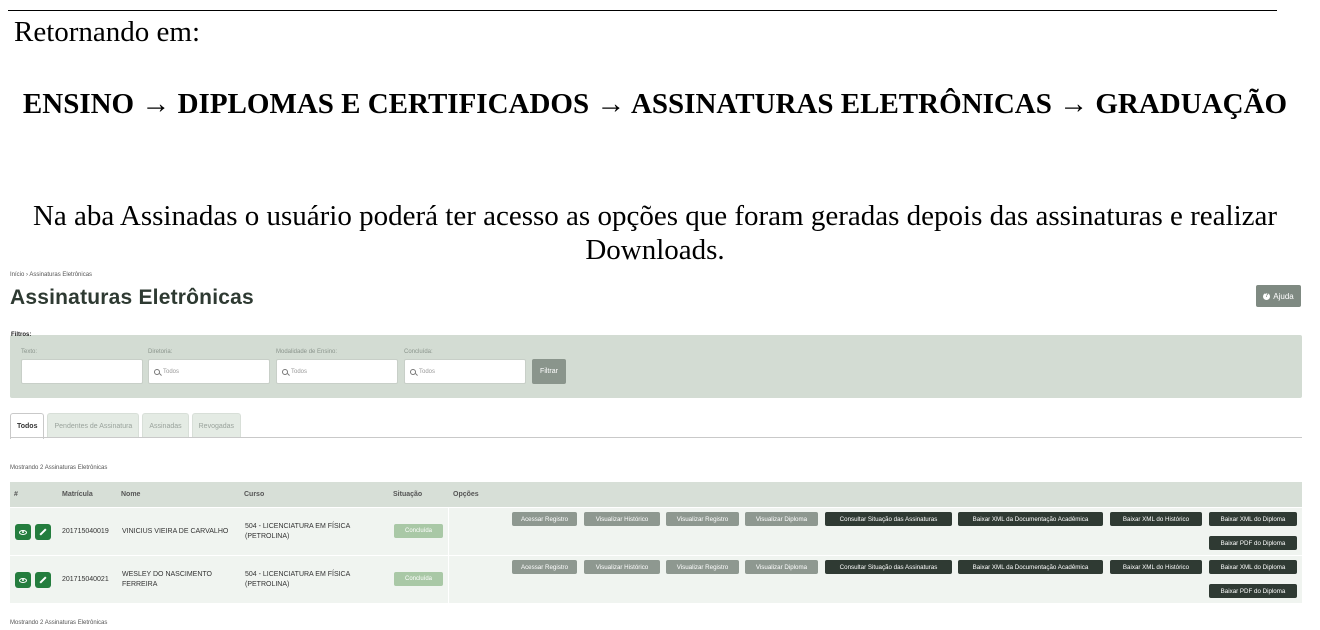 Image resolution: width=1320 pixels, height=630 pixels. I want to click on table-header: # Matrícula Nome Curso Situação Opções, so click(656, 494).